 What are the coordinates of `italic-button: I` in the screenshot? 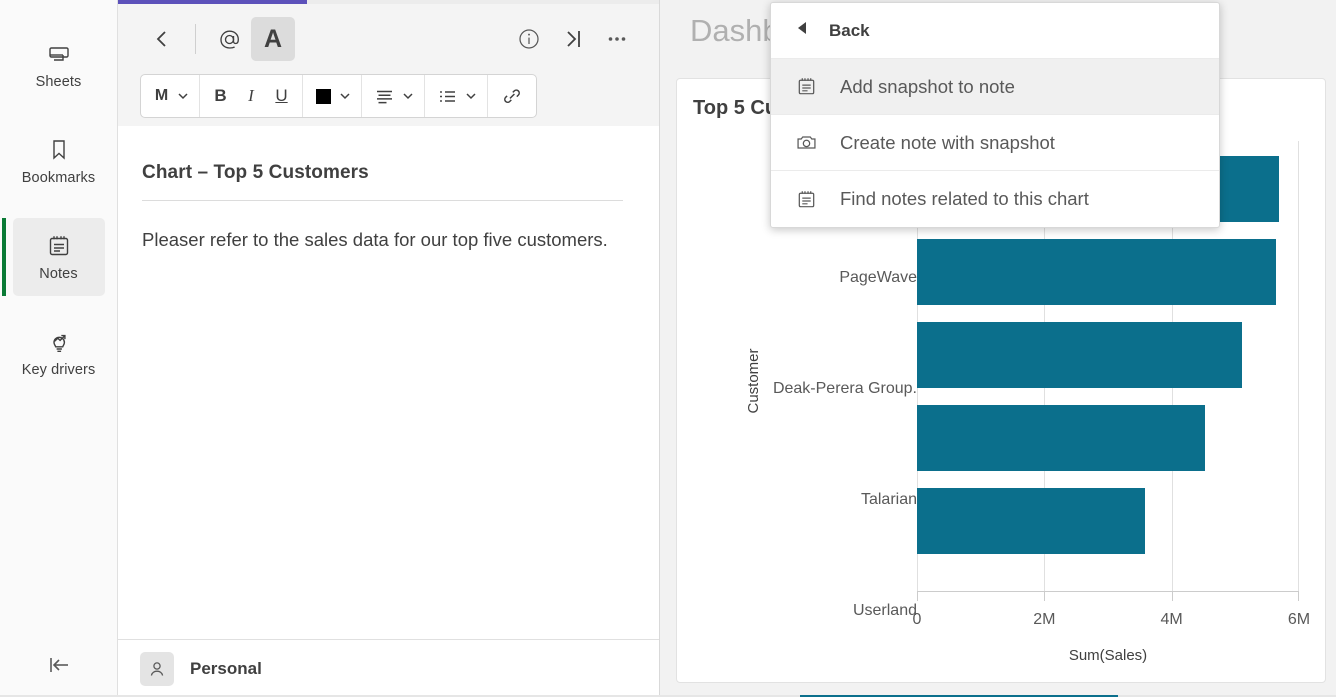 It's located at (251, 96).